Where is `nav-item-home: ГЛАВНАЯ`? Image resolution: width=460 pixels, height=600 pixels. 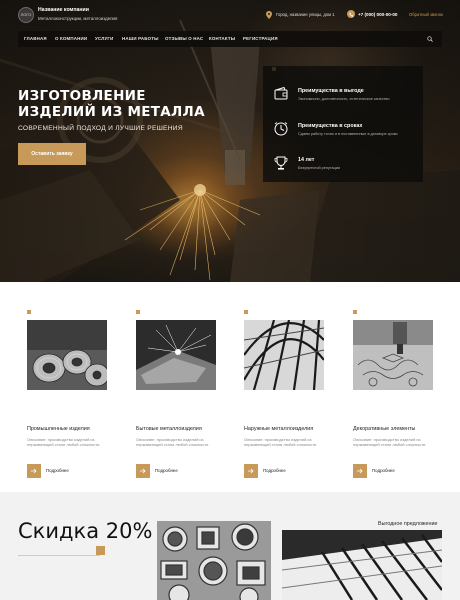
nav-item-home: ГЛАВНАЯ is located at coordinates (35, 39).